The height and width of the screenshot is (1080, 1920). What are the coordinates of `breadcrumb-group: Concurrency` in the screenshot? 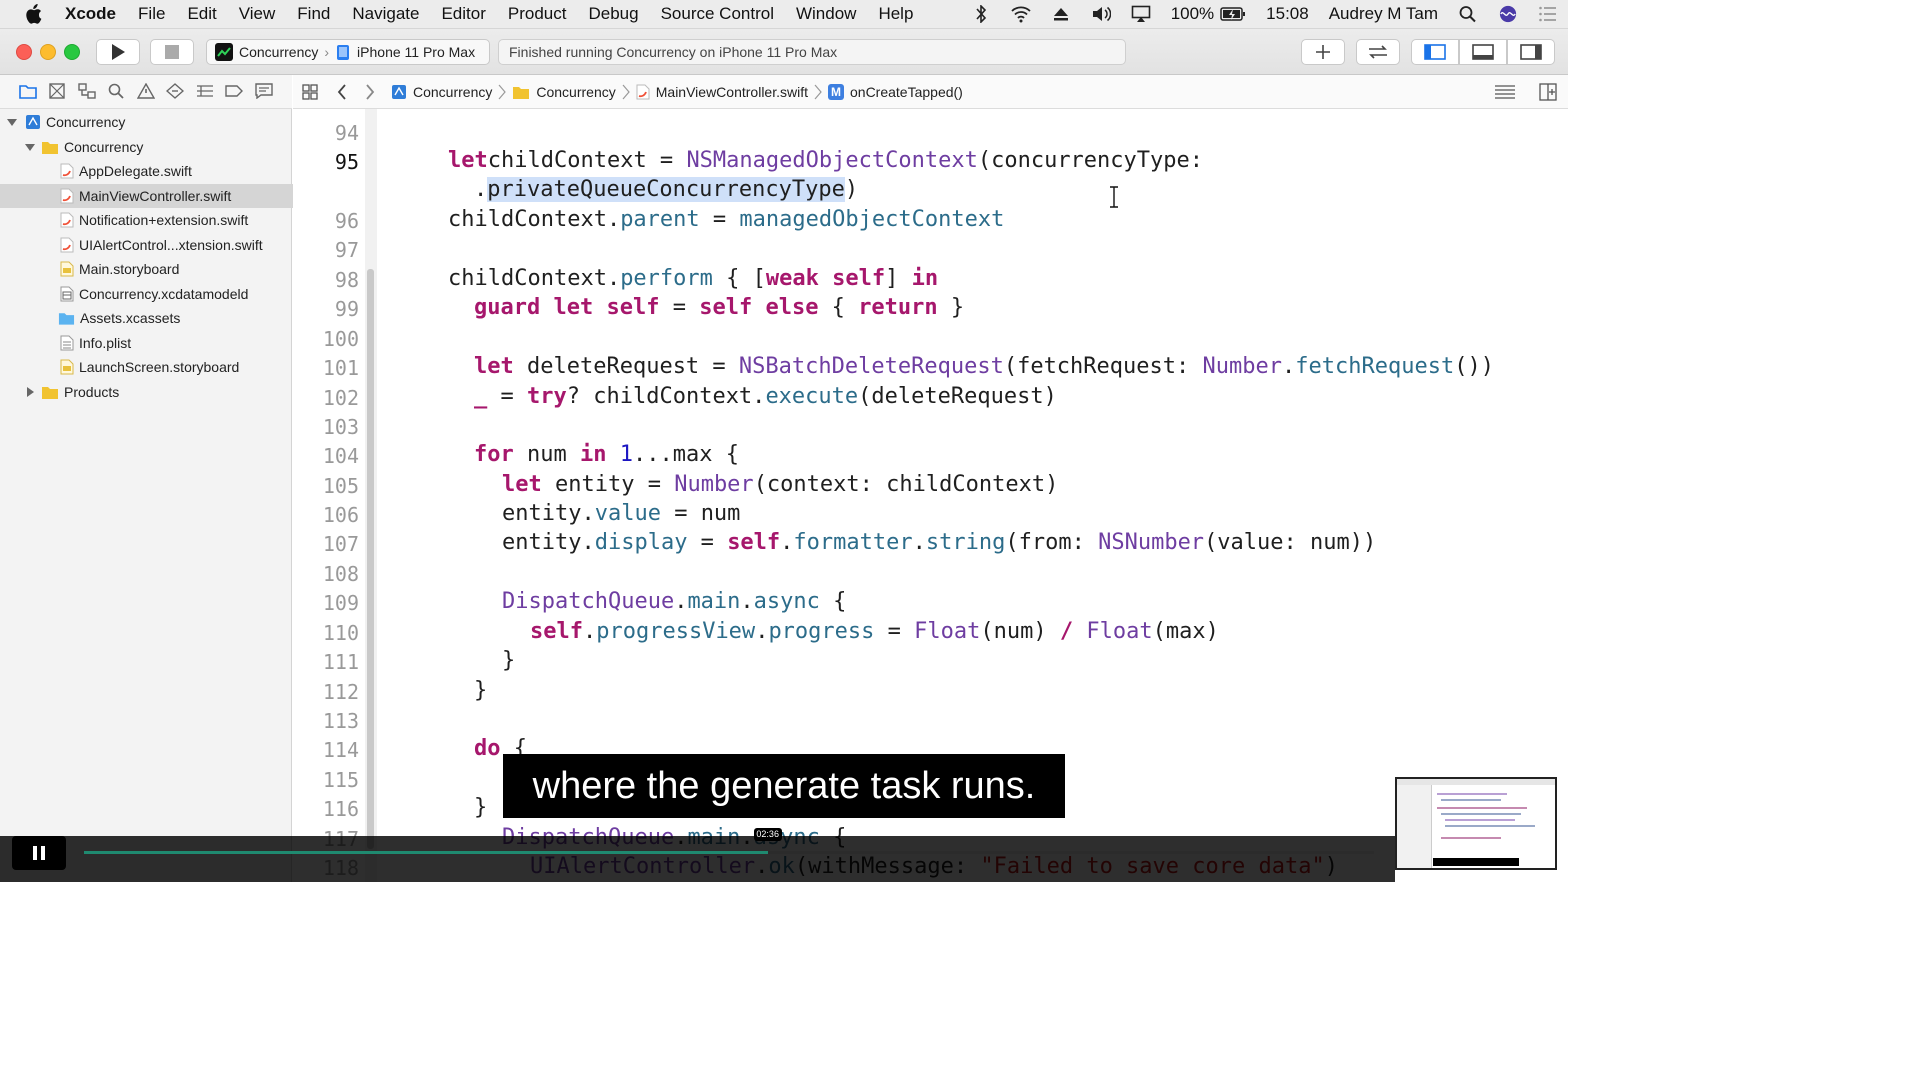 It's located at (575, 92).